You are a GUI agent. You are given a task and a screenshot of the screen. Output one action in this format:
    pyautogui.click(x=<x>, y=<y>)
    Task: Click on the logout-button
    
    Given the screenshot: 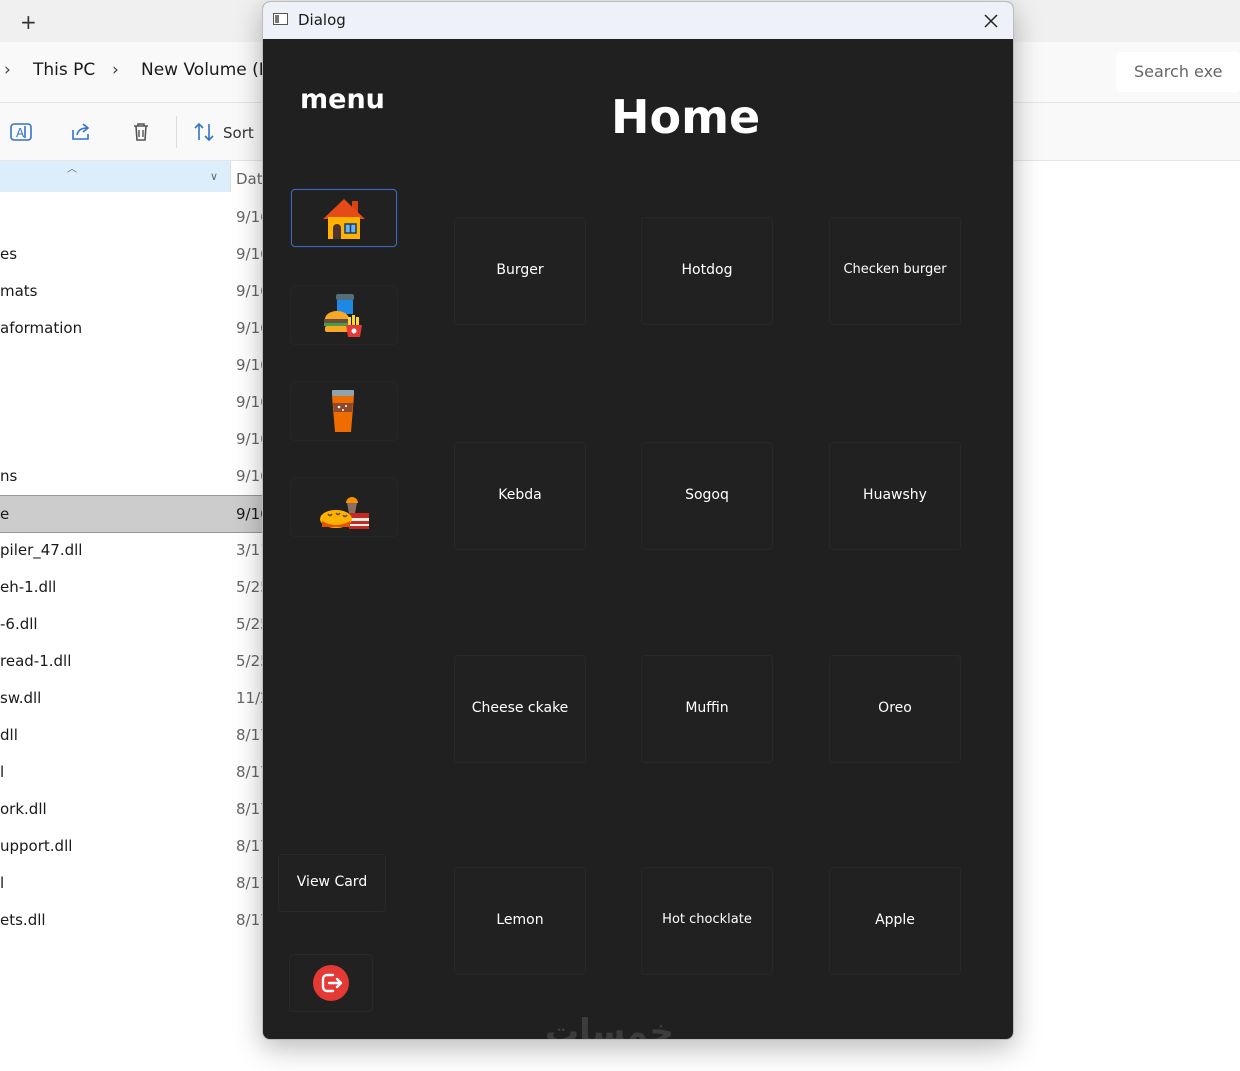 What is the action you would take?
    pyautogui.click(x=331, y=983)
    